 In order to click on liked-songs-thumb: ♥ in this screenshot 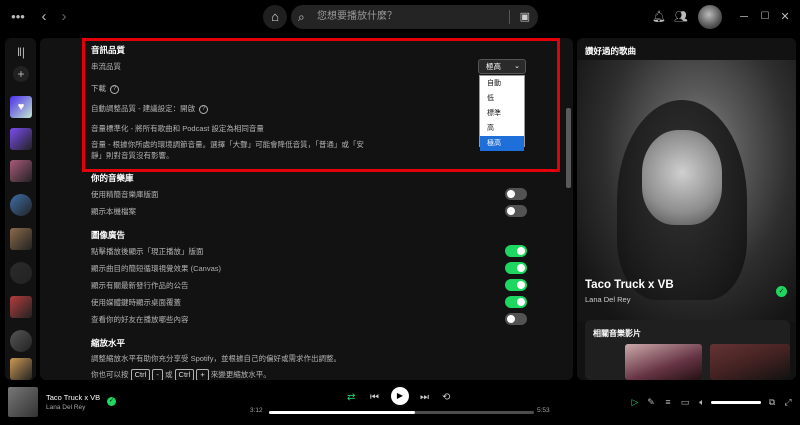, I will do `click(21, 107)`.